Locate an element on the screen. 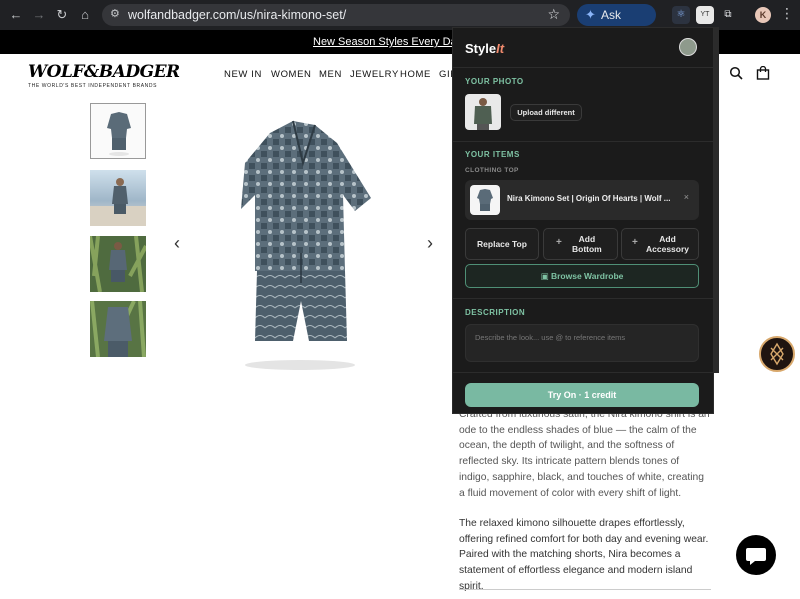 This screenshot has height=599, width=800. site-info-icon: ⚙ is located at coordinates (115, 13).